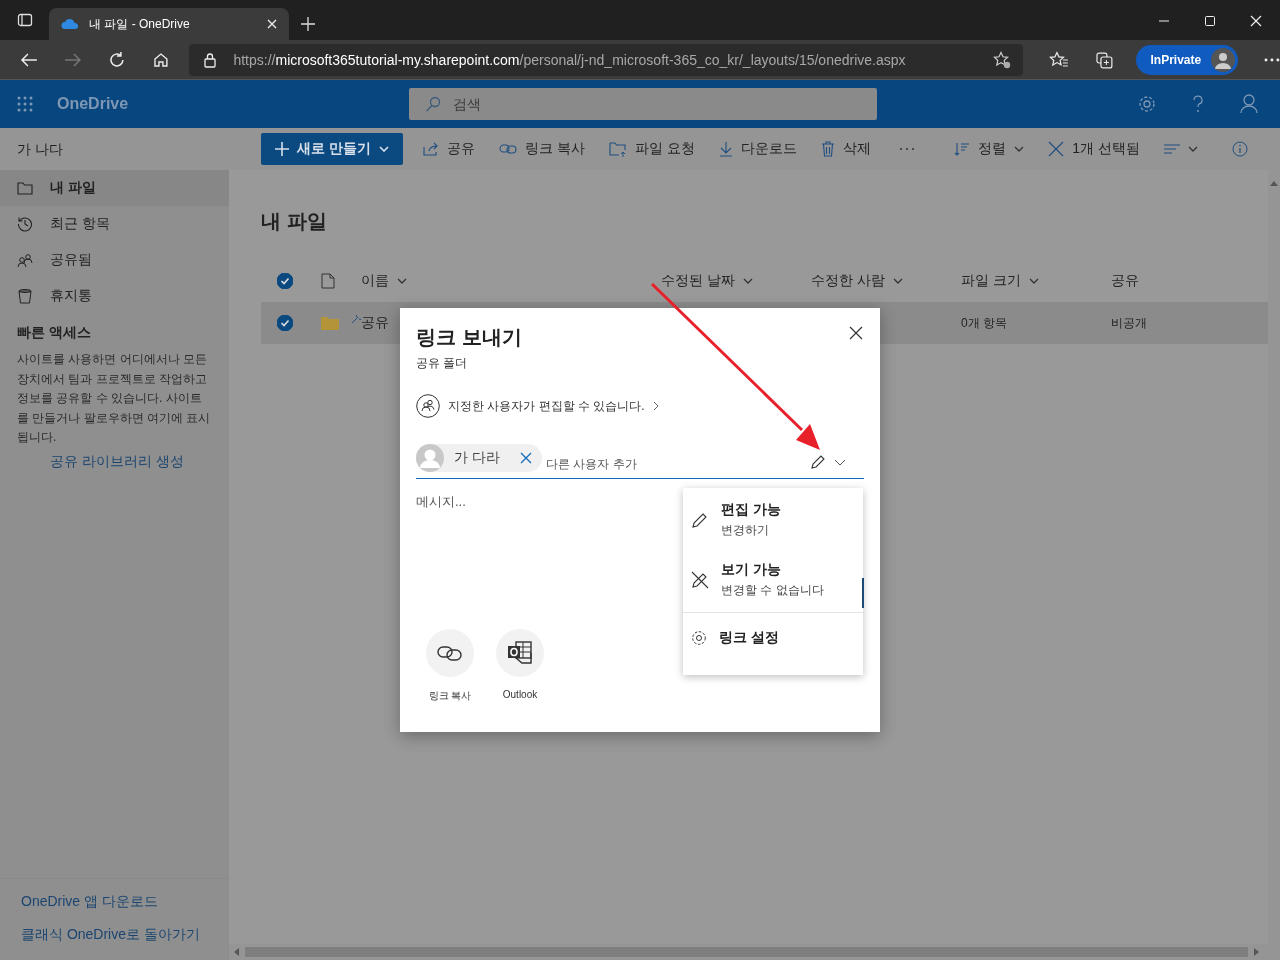 The height and width of the screenshot is (960, 1280). What do you see at coordinates (114, 398) in the screenshot?
I see `quick-access-text: 사이트를 사용하면 어디에서나 모든 장치에서 팀과 프로젝트로 작업하고 정보를 공유할 수 있습니다. 사이트를 만들거나 팔로우하면 여기에 표시됩니다.` at bounding box center [114, 398].